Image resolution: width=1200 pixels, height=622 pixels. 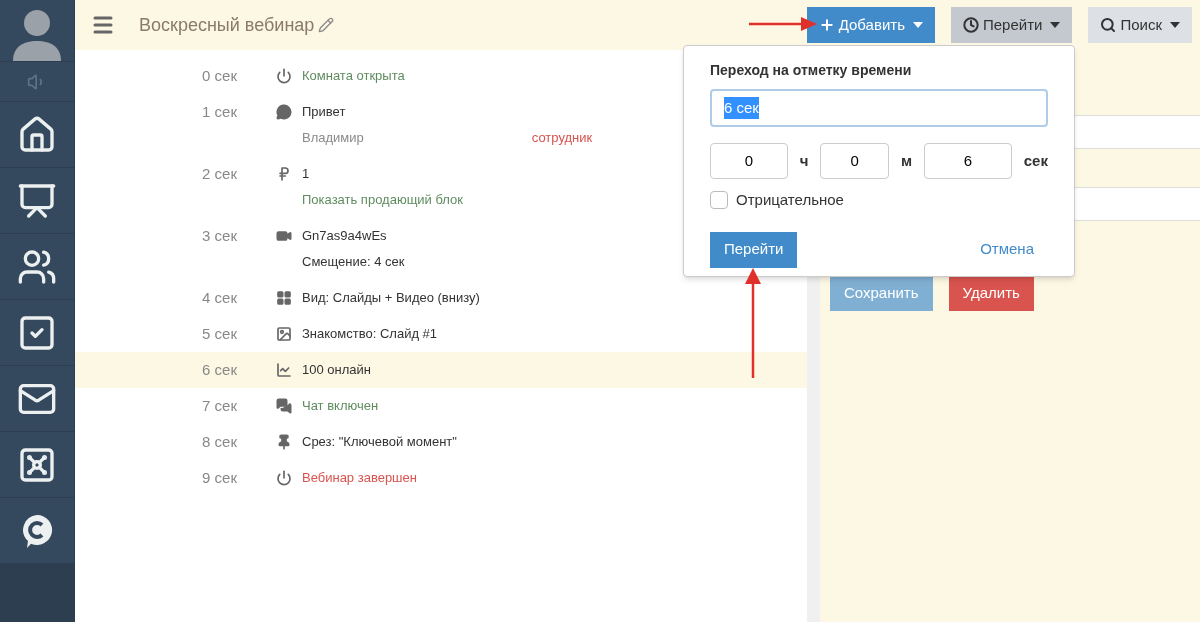 I want to click on pencil-icon, so click(x=326, y=25).